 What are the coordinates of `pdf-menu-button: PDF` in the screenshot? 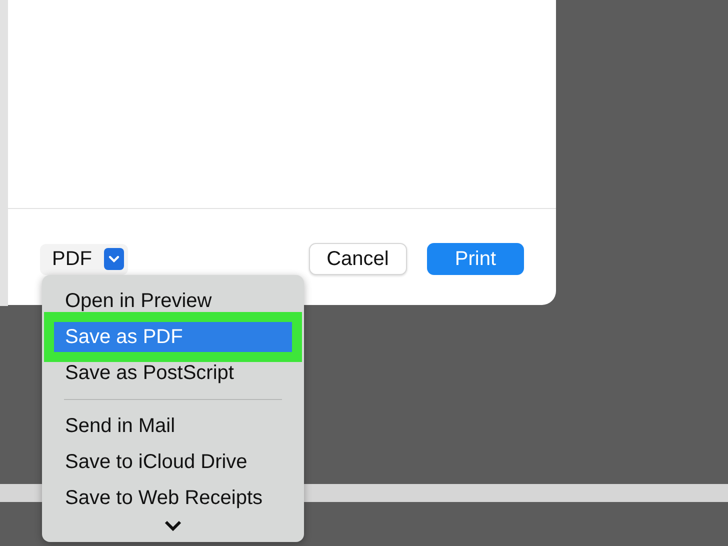 It's located at (84, 259).